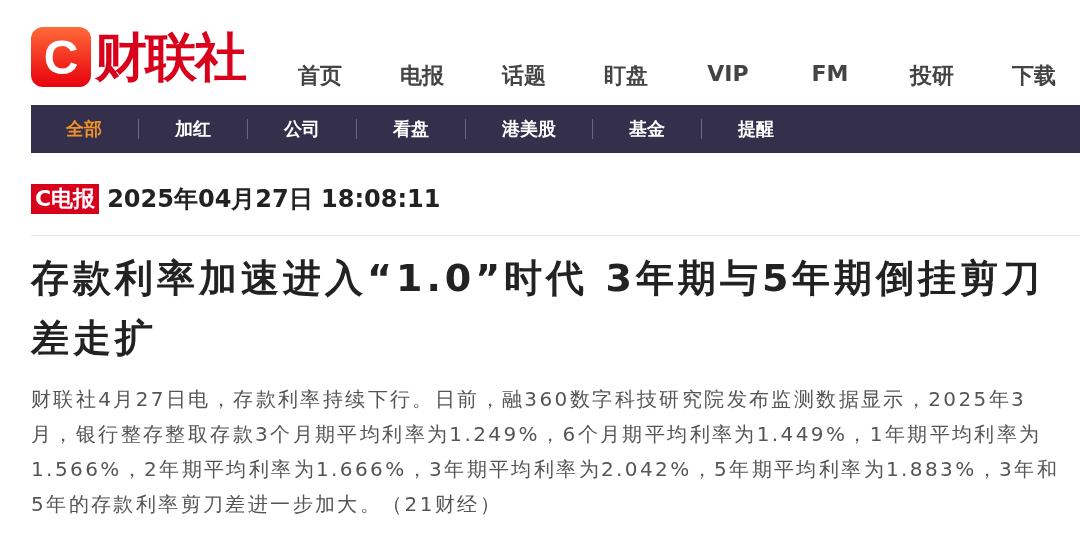 This screenshot has height=549, width=1080. What do you see at coordinates (320, 76) in the screenshot?
I see `nav-link: 首页` at bounding box center [320, 76].